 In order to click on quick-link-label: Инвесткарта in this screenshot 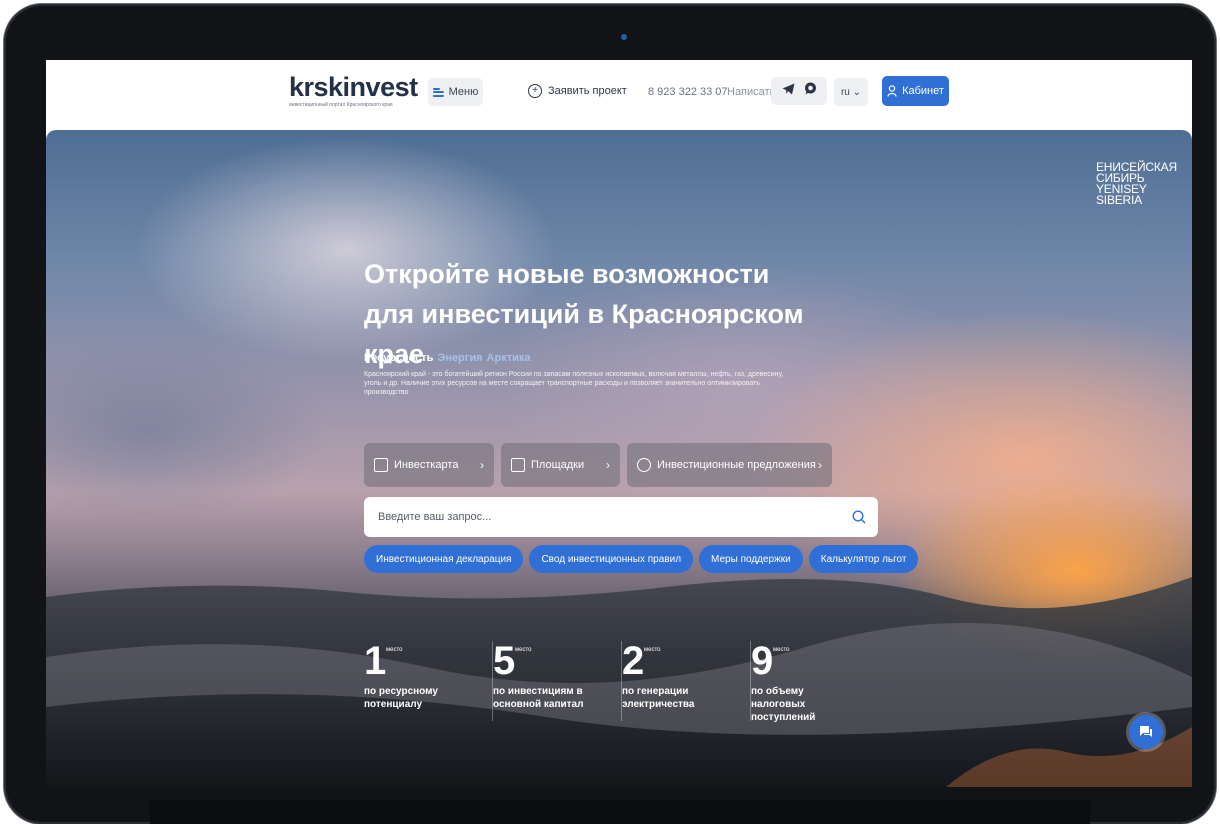, I will do `click(426, 465)`.